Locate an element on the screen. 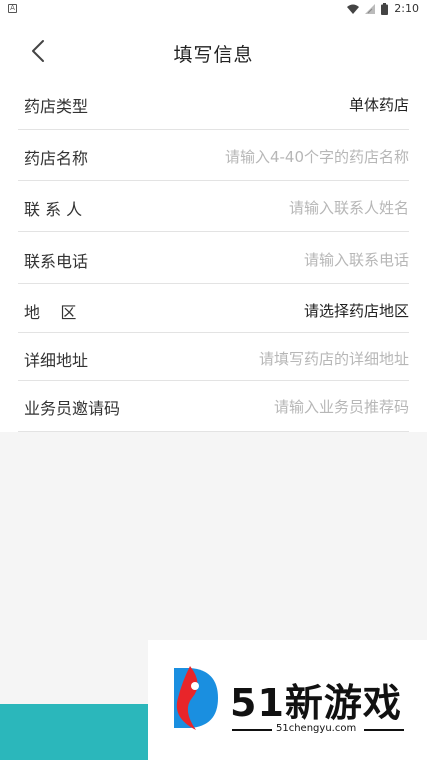 Image resolution: width=427 pixels, height=760 pixels. watermark-divider-left is located at coordinates (252, 730).